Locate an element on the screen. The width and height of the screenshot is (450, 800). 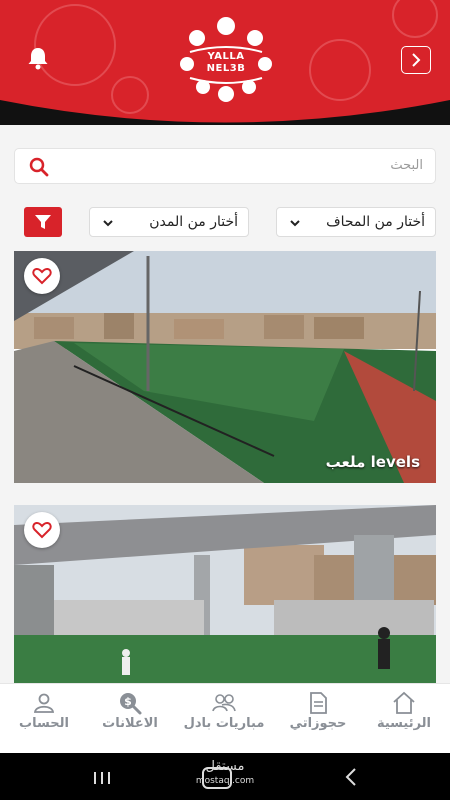
system-back-icon is located at coordinates (351, 777).